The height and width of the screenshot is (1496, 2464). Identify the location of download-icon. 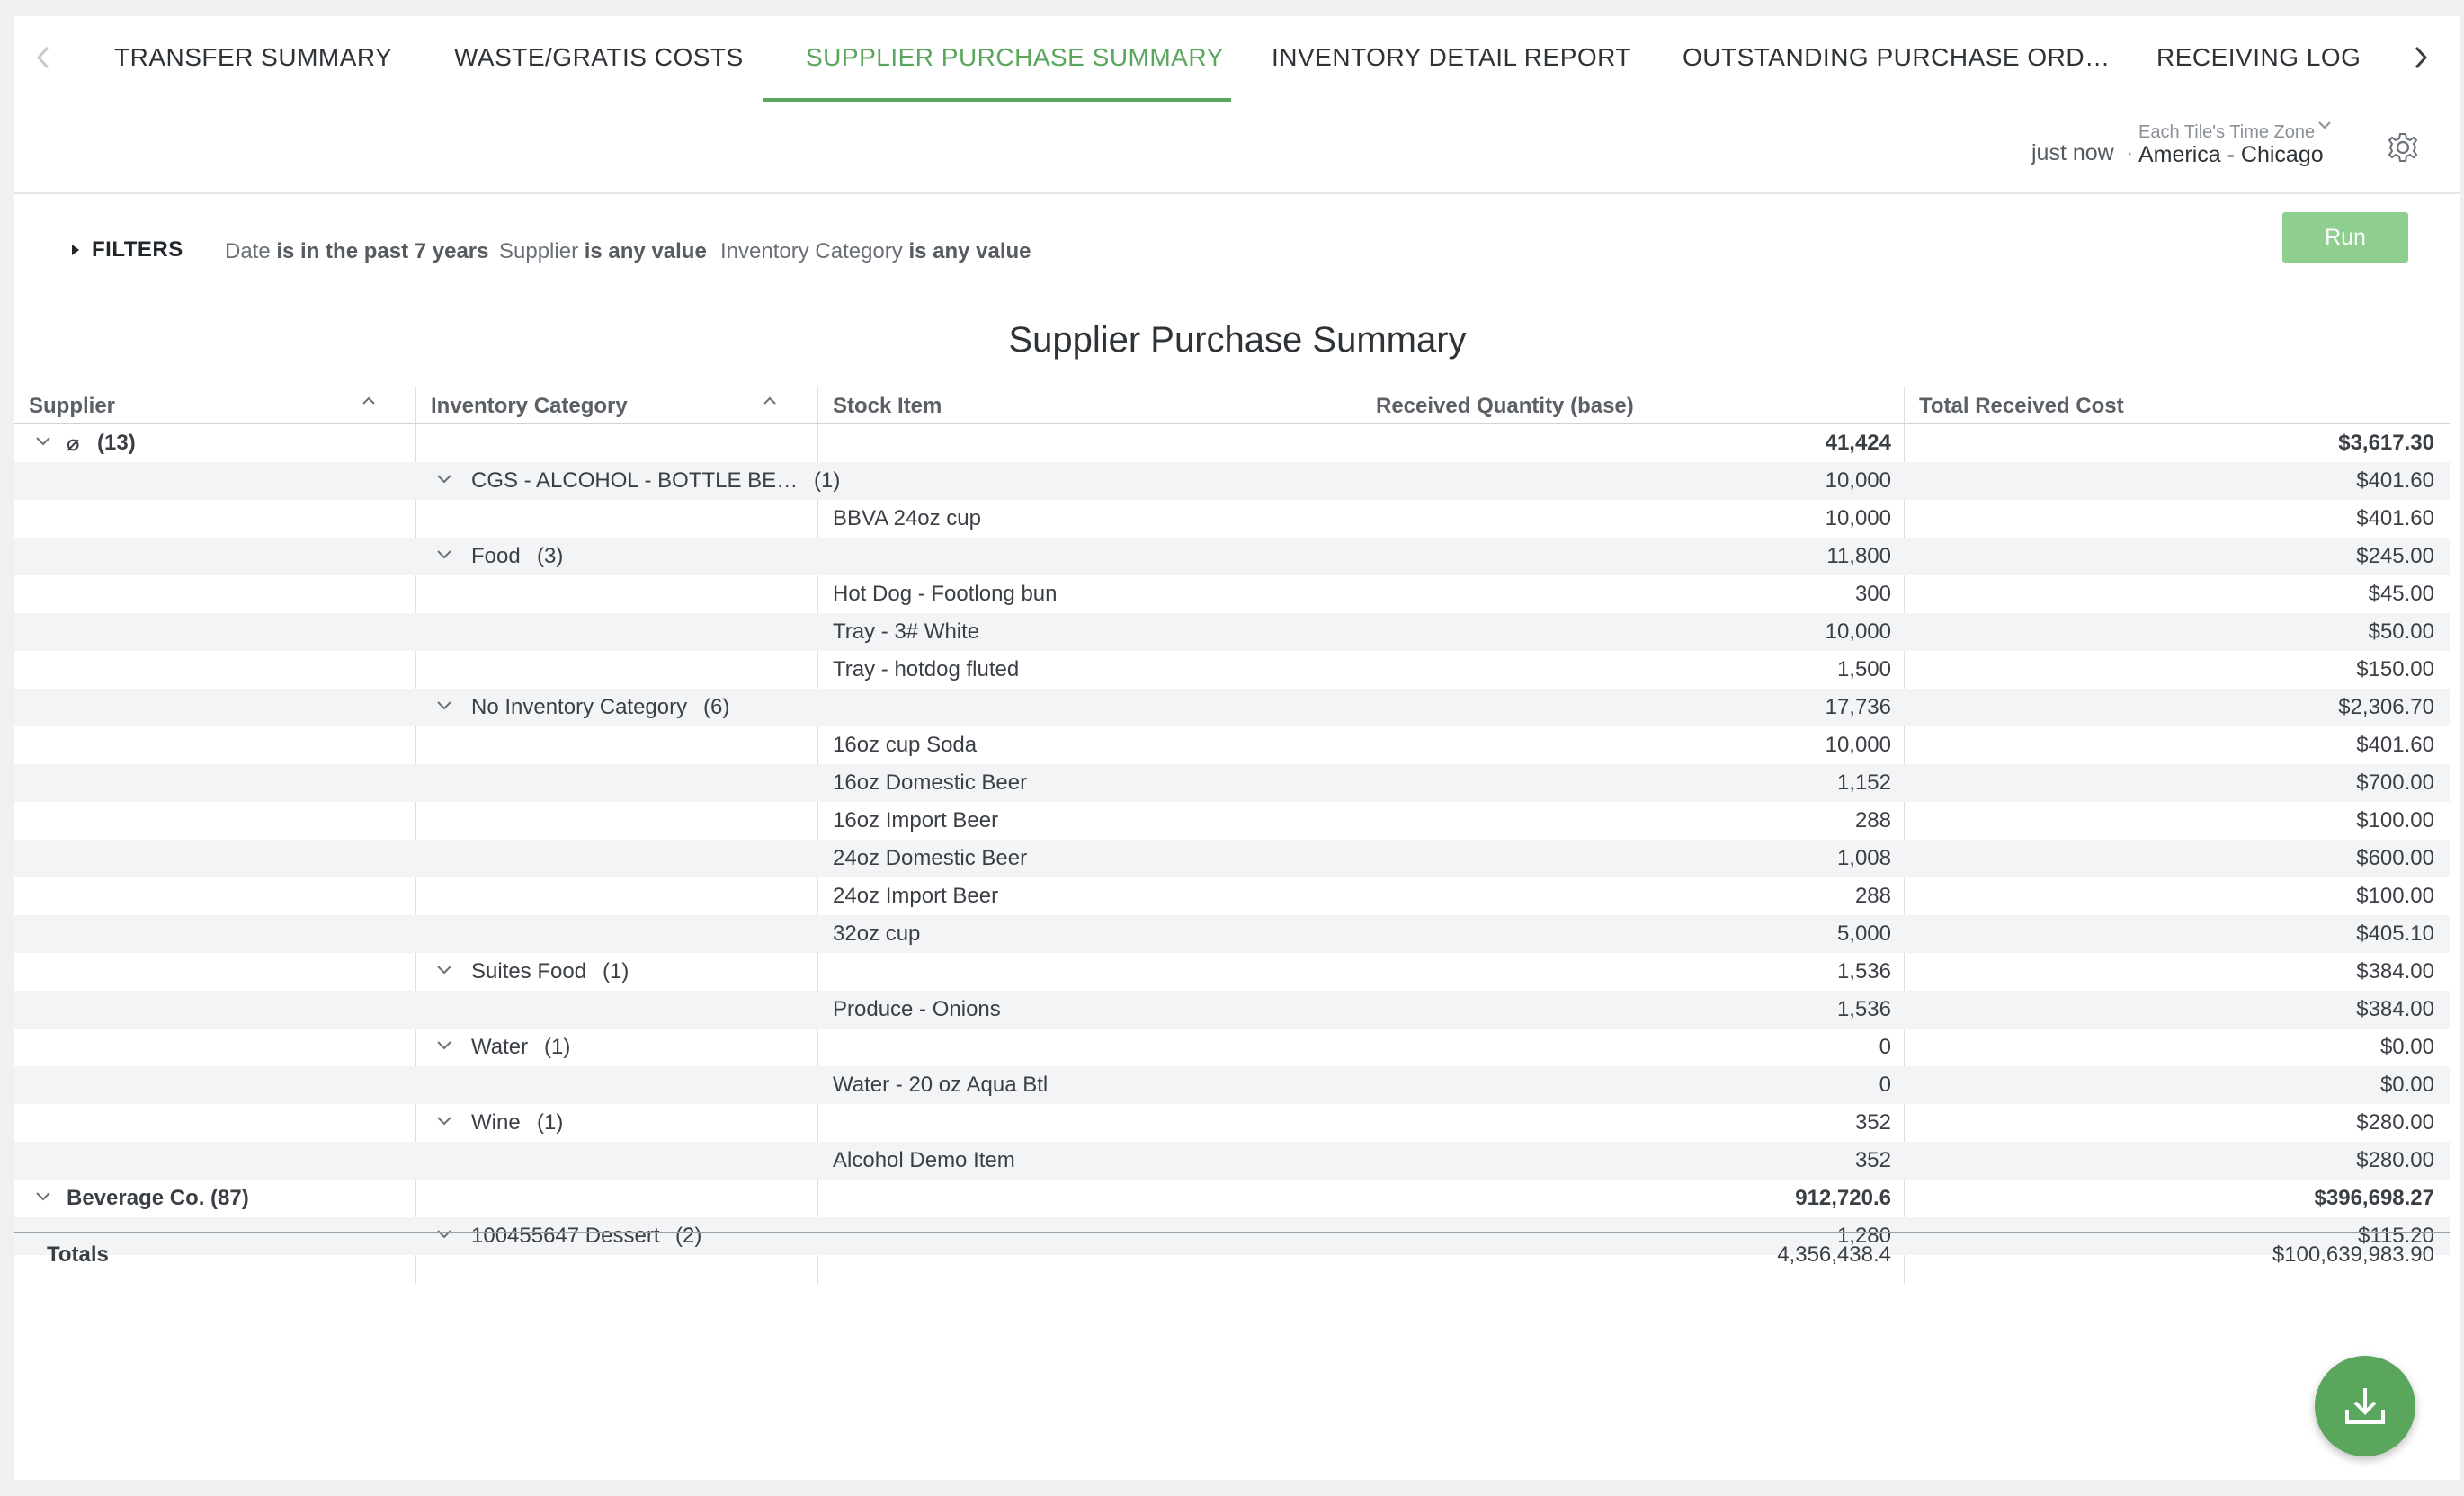
(2365, 1406).